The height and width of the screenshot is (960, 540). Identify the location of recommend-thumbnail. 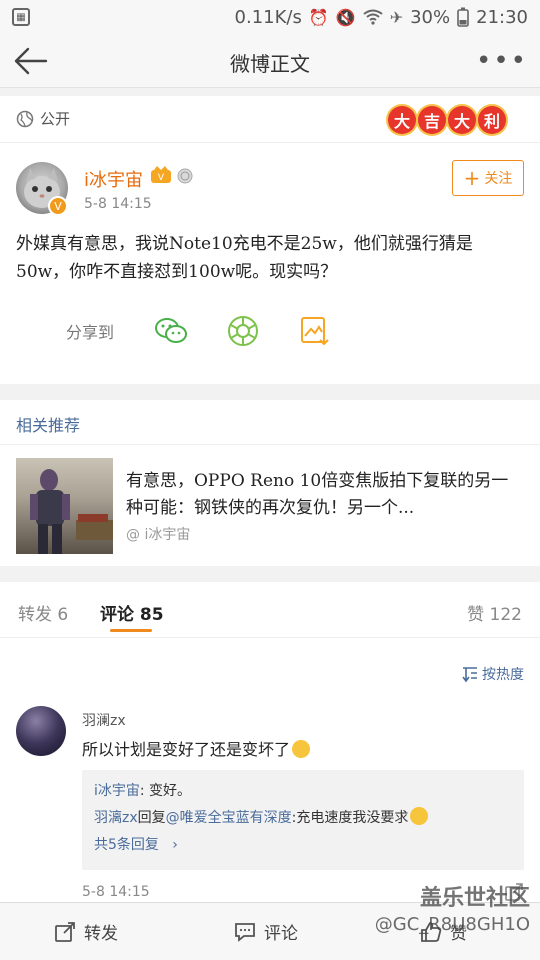
(64, 506).